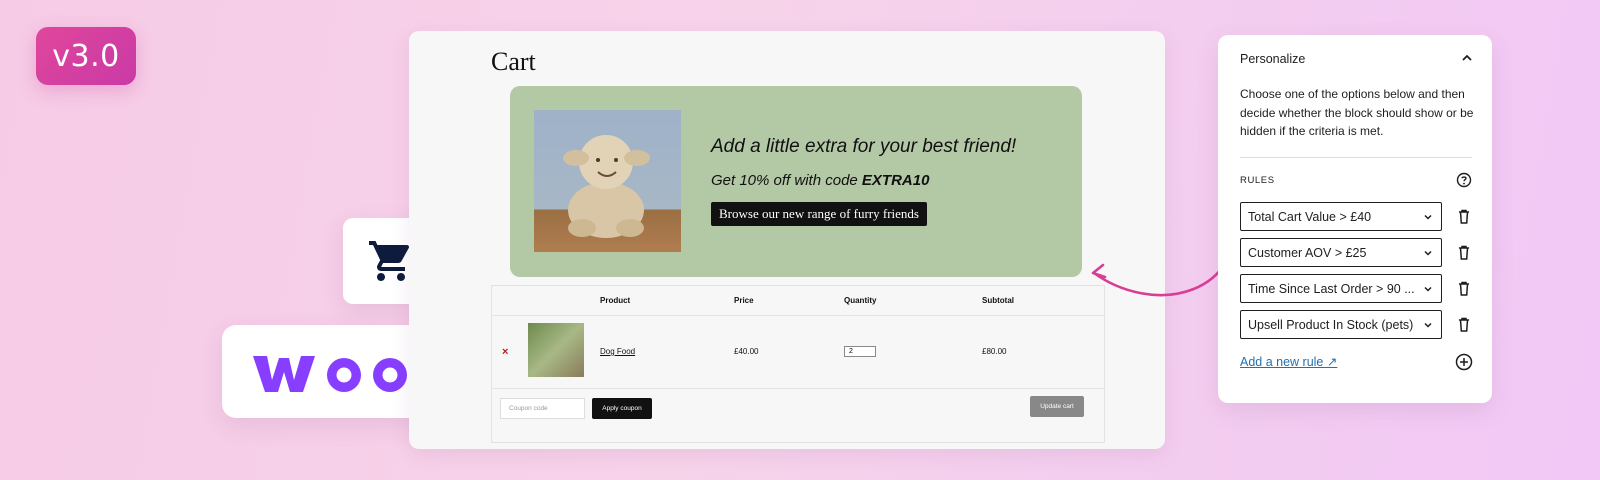 This screenshot has width=1600, height=480. Describe the element at coordinates (505, 352) in the screenshot. I see `remove-item-icon: ×` at that location.